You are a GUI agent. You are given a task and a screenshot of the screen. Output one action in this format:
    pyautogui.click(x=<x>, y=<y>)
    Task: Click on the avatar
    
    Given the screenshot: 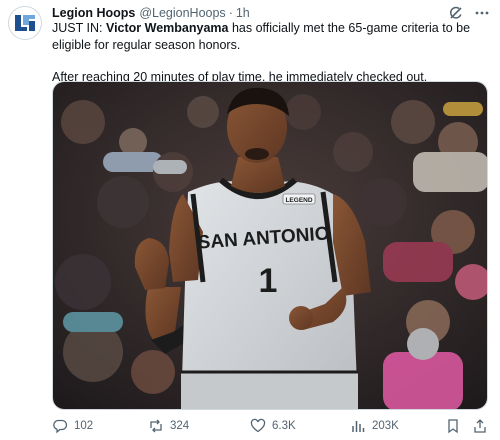 What is the action you would take?
    pyautogui.click(x=25, y=23)
    